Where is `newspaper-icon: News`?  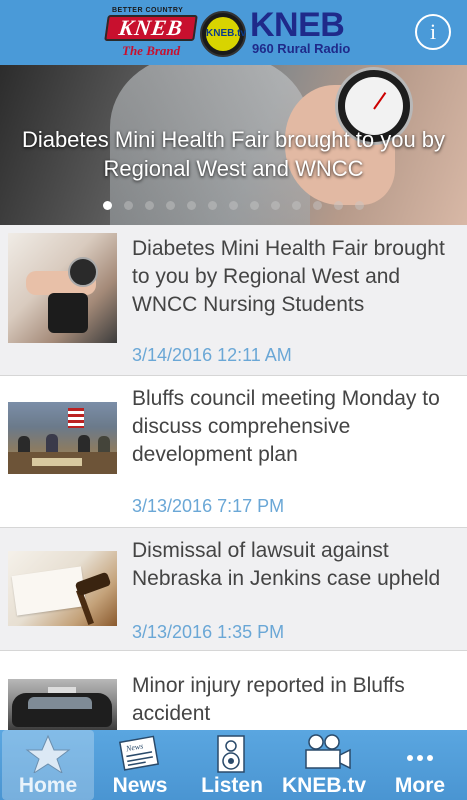 newspaper-icon: News is located at coordinates (140, 753).